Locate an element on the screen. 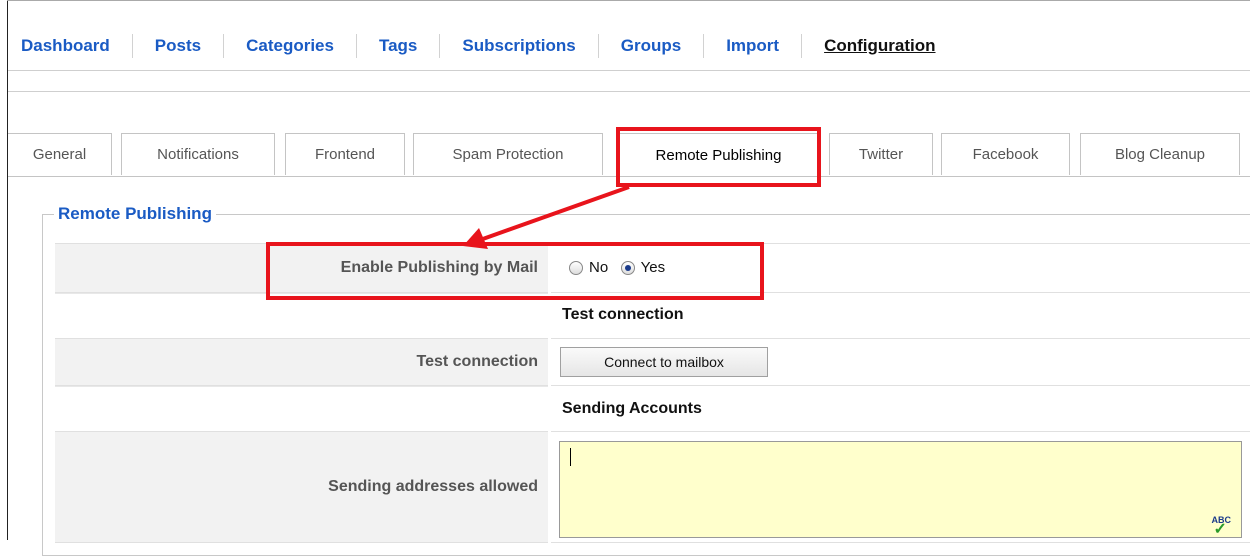  annotation-arrow is located at coordinates (546, 217).